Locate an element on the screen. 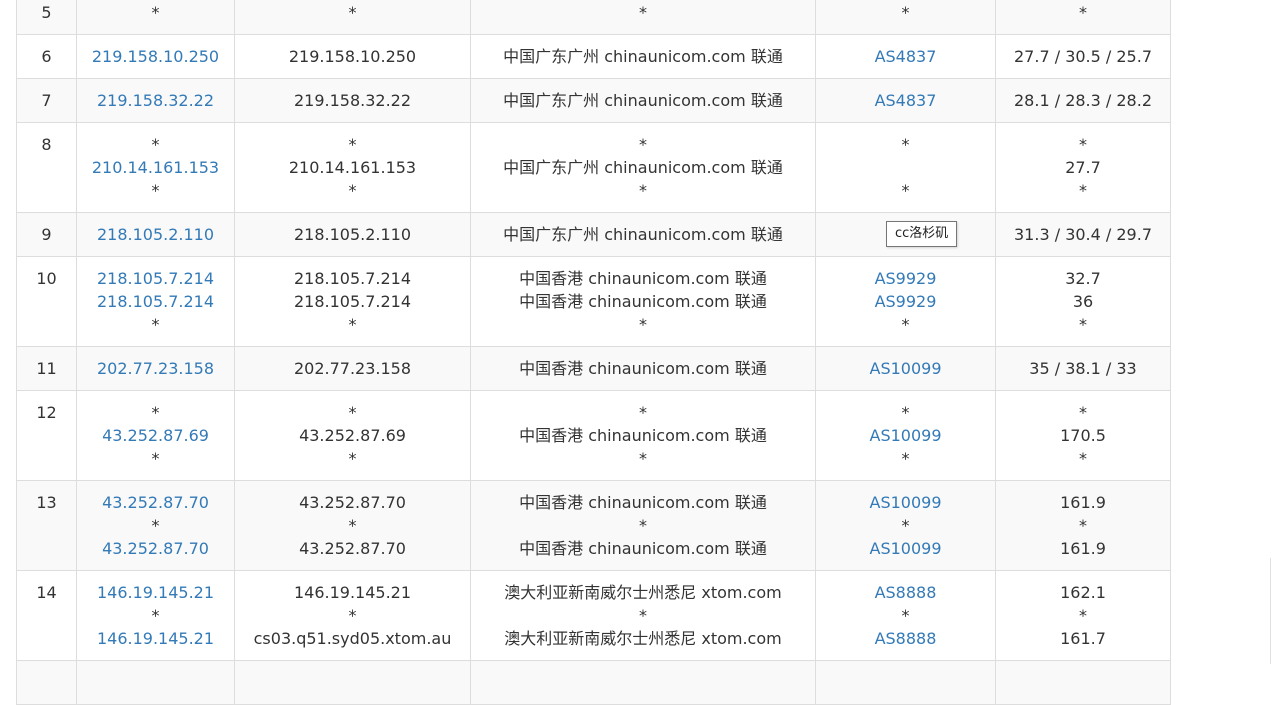 The width and height of the screenshot is (1280, 705). location-text: 澳大利亚新南威尔士州悉尼 xtom.com is located at coordinates (643, 638).